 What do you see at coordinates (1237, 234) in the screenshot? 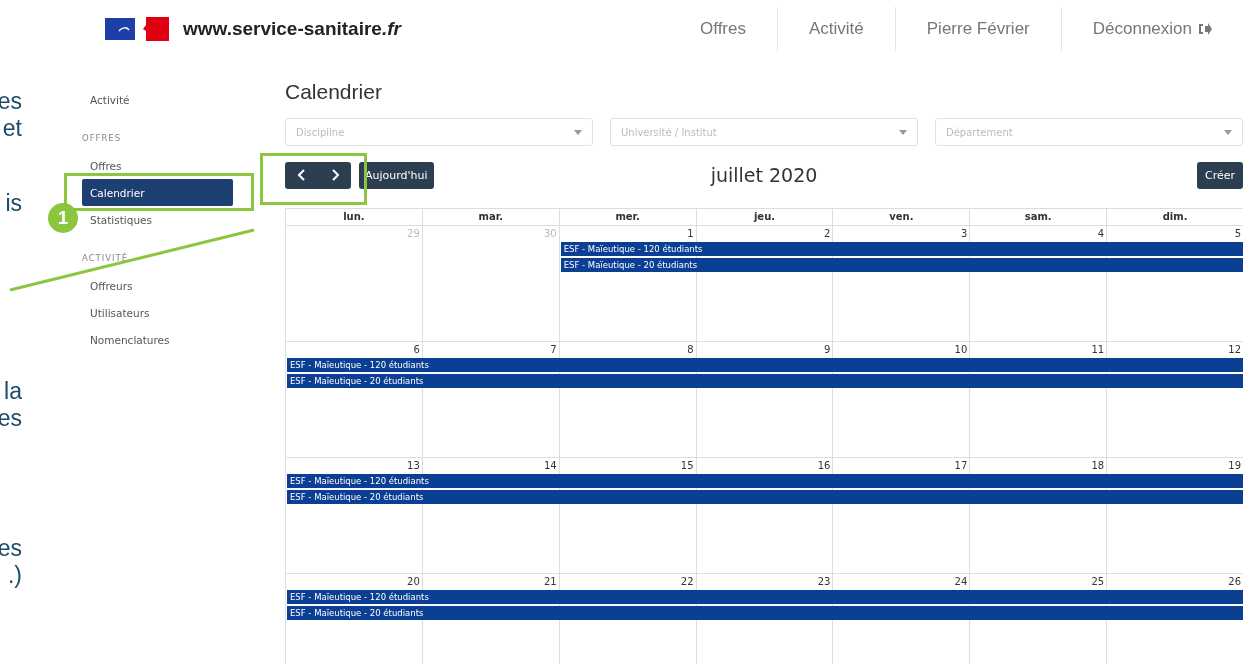
I see `day-number: 5` at bounding box center [1237, 234].